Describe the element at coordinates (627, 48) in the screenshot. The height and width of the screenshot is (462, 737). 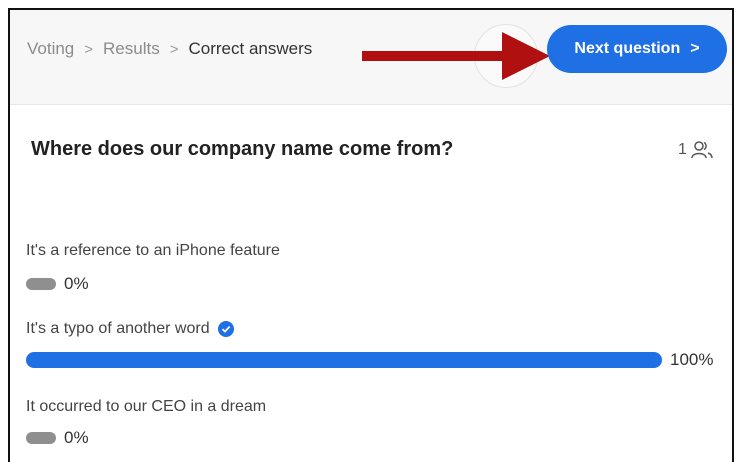
I see `next-question-label: Next question` at that location.